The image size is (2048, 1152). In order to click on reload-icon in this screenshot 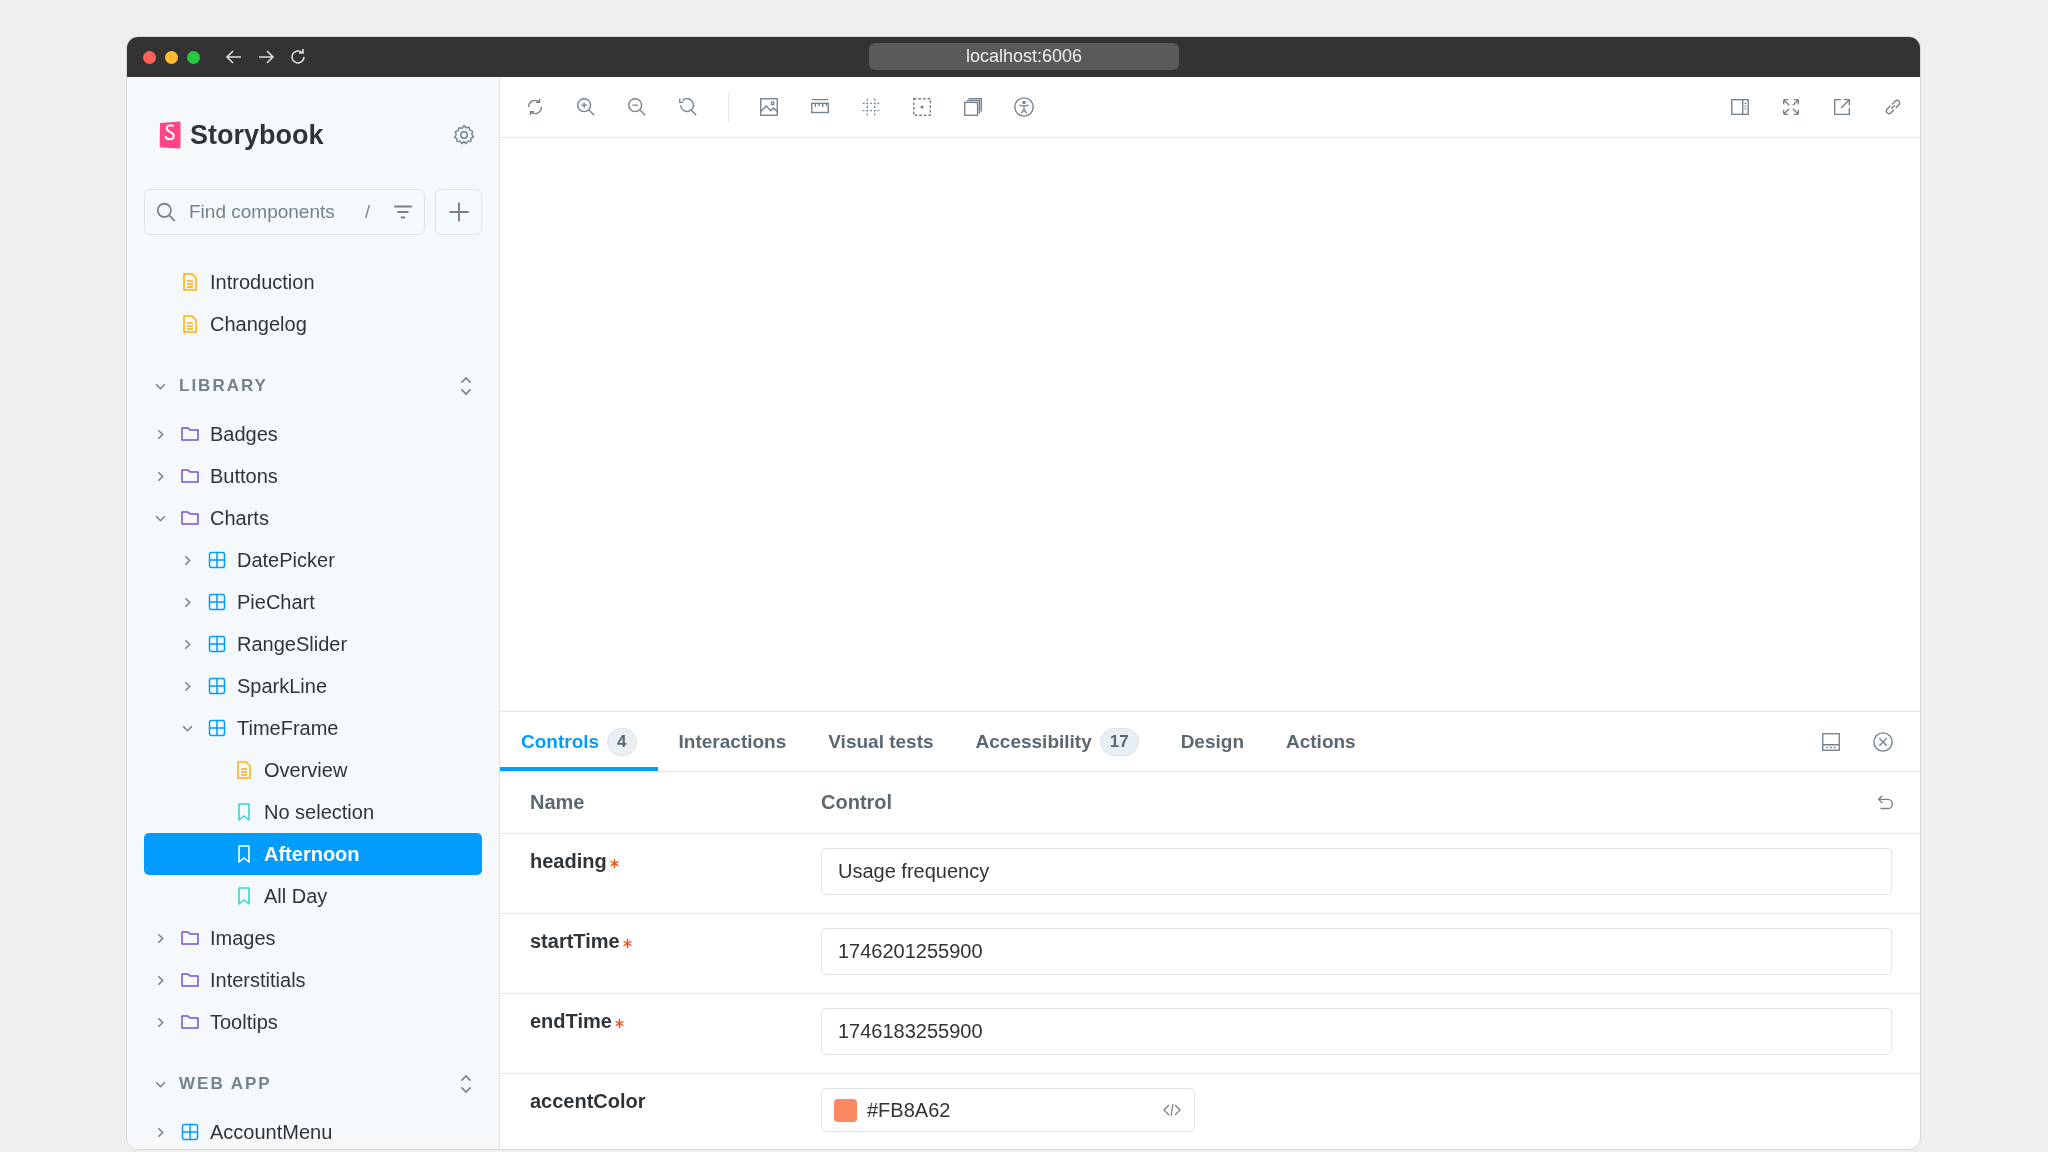, I will do `click(298, 57)`.